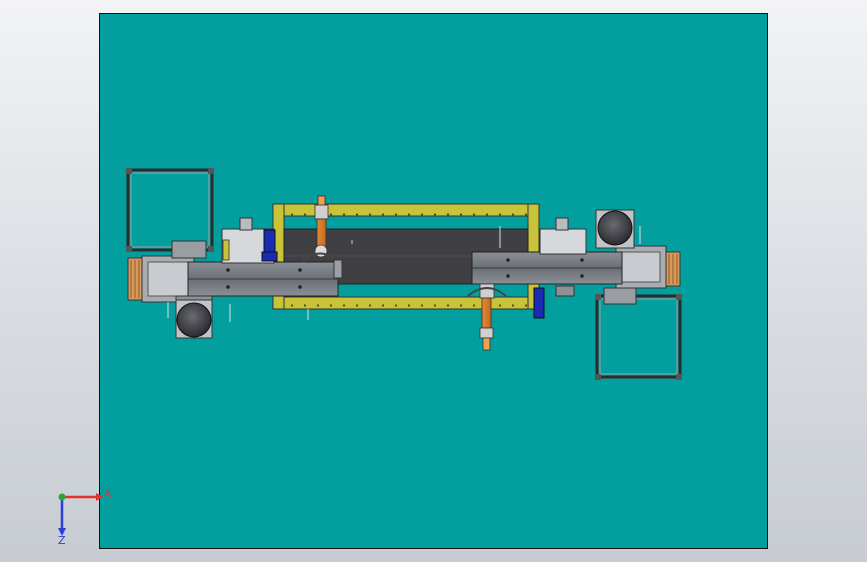 This screenshot has height=562, width=867. Describe the element at coordinates (194, 320) in the screenshot. I see `left-wheel` at that location.